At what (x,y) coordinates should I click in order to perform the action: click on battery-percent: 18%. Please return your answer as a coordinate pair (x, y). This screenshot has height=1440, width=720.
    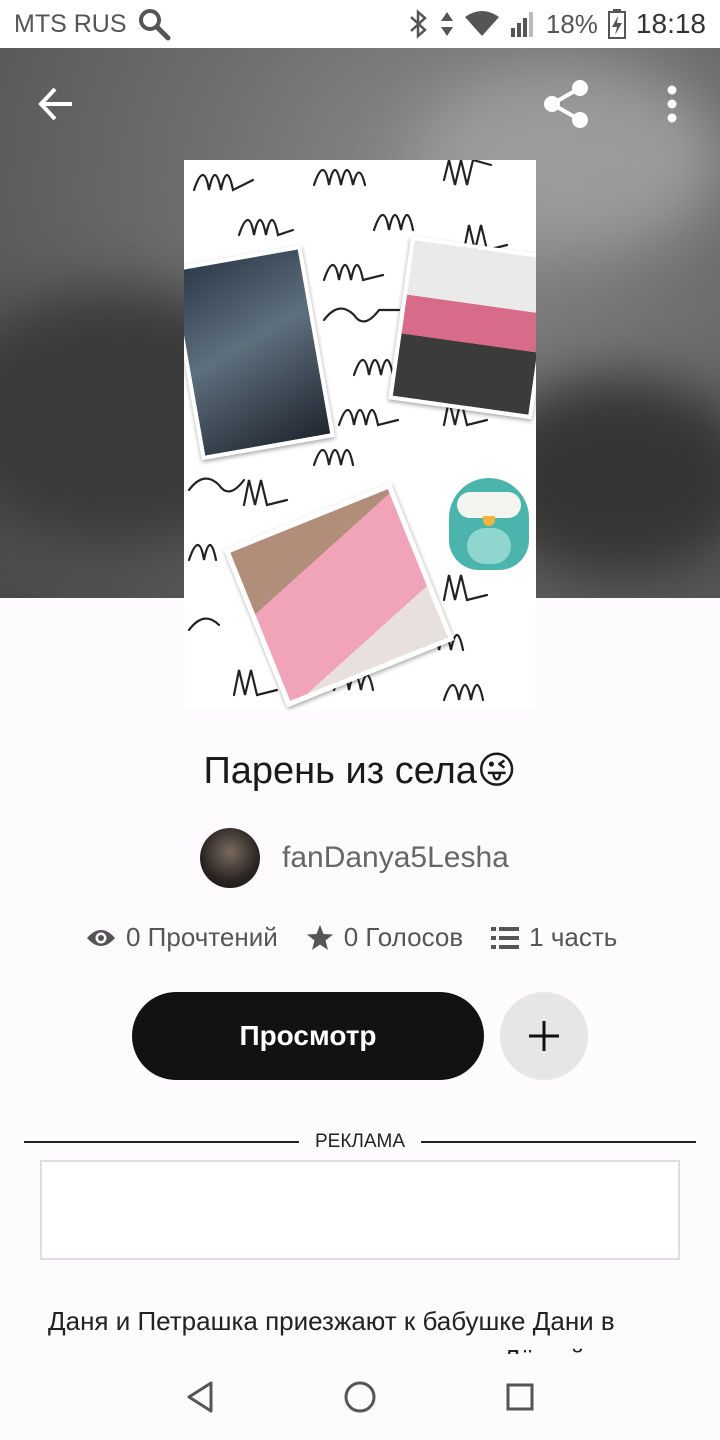
    Looking at the image, I should click on (571, 23).